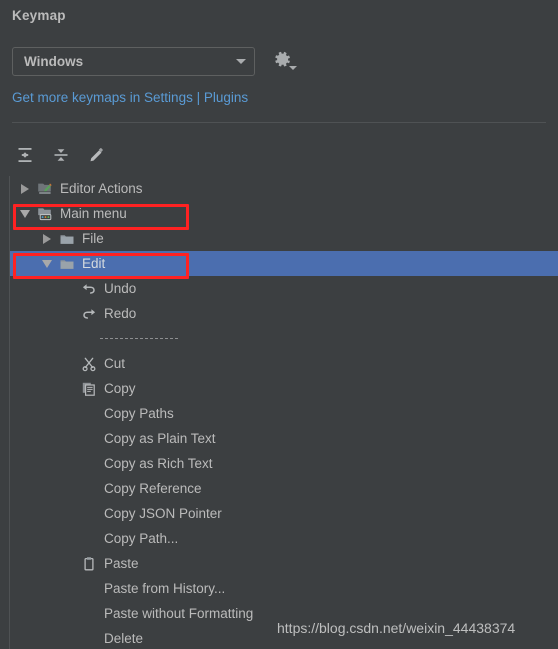  Describe the element at coordinates (139, 338) in the screenshot. I see `menu-separator-line` at that location.